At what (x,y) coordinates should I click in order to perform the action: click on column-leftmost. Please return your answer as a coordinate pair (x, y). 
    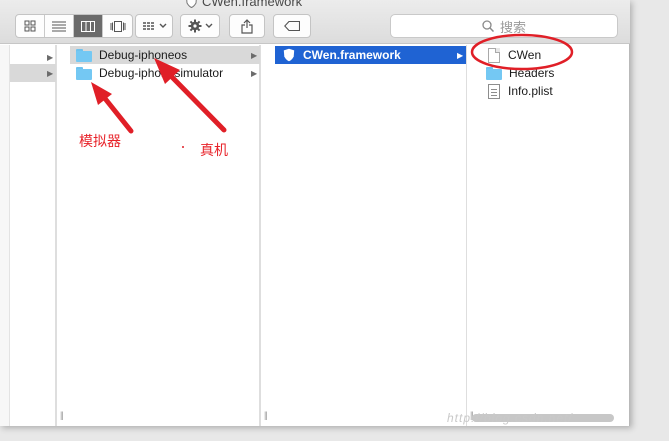
    Looking at the image, I should click on (5, 235).